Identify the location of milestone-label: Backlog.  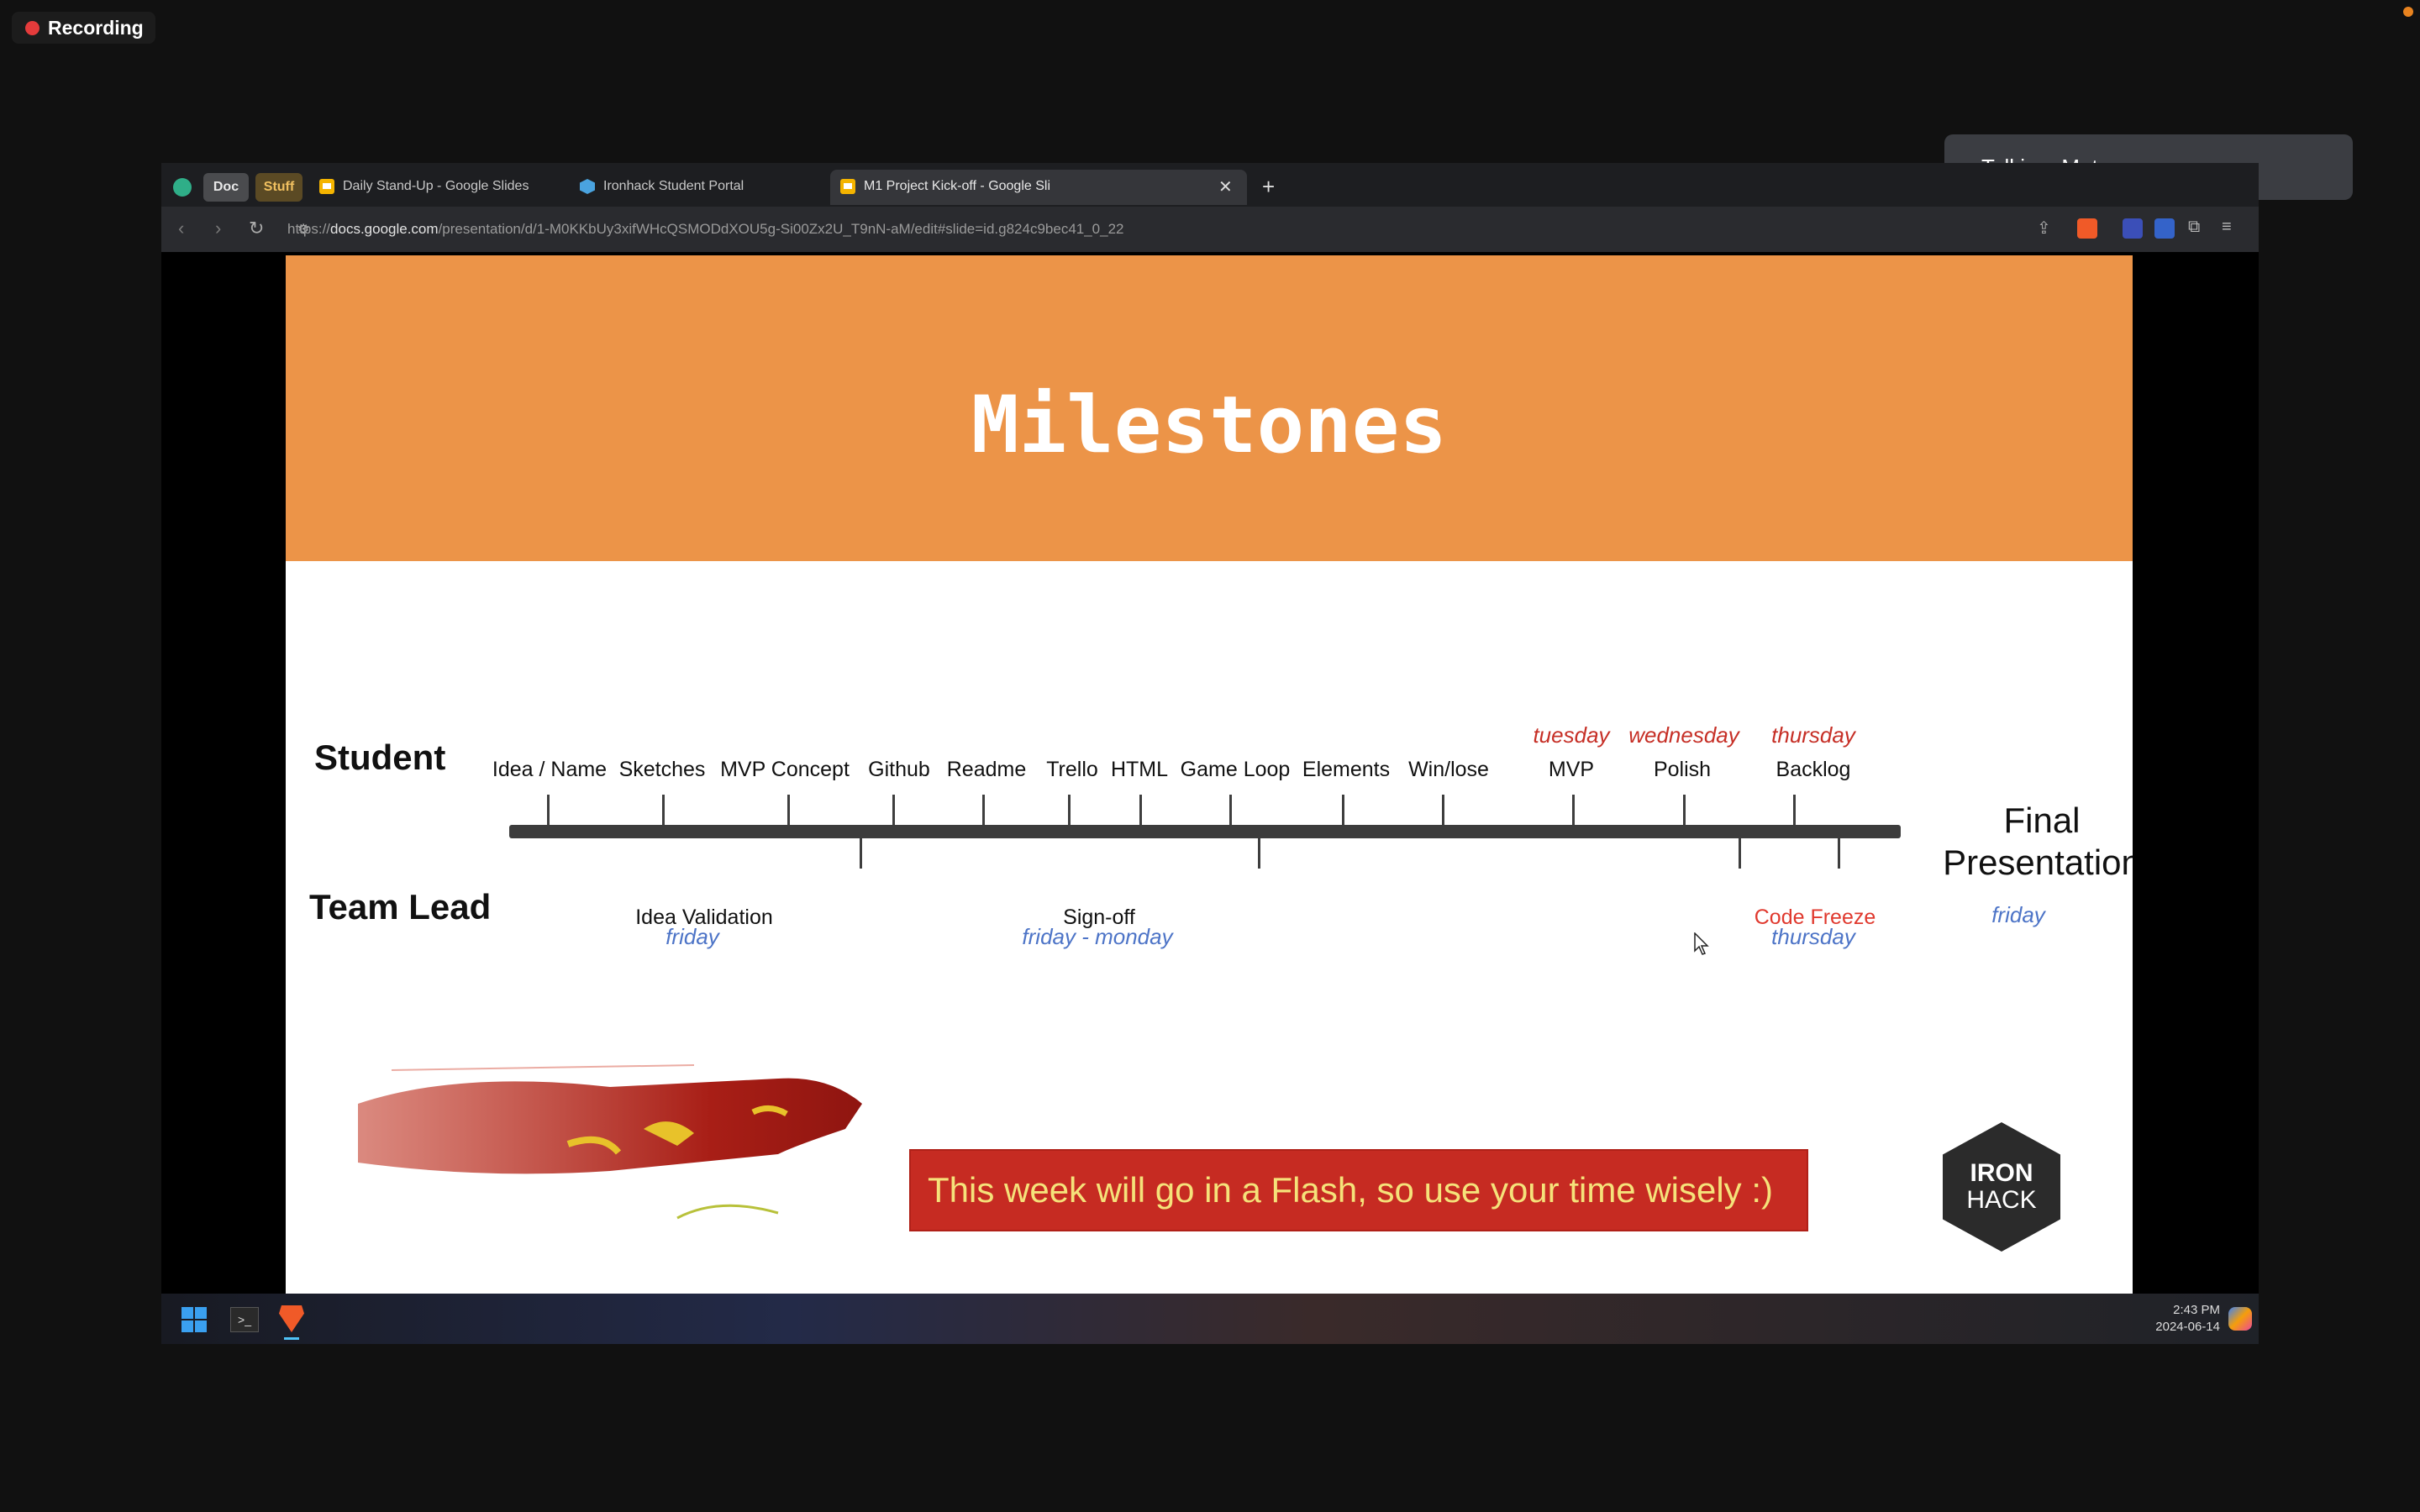
(1813, 769).